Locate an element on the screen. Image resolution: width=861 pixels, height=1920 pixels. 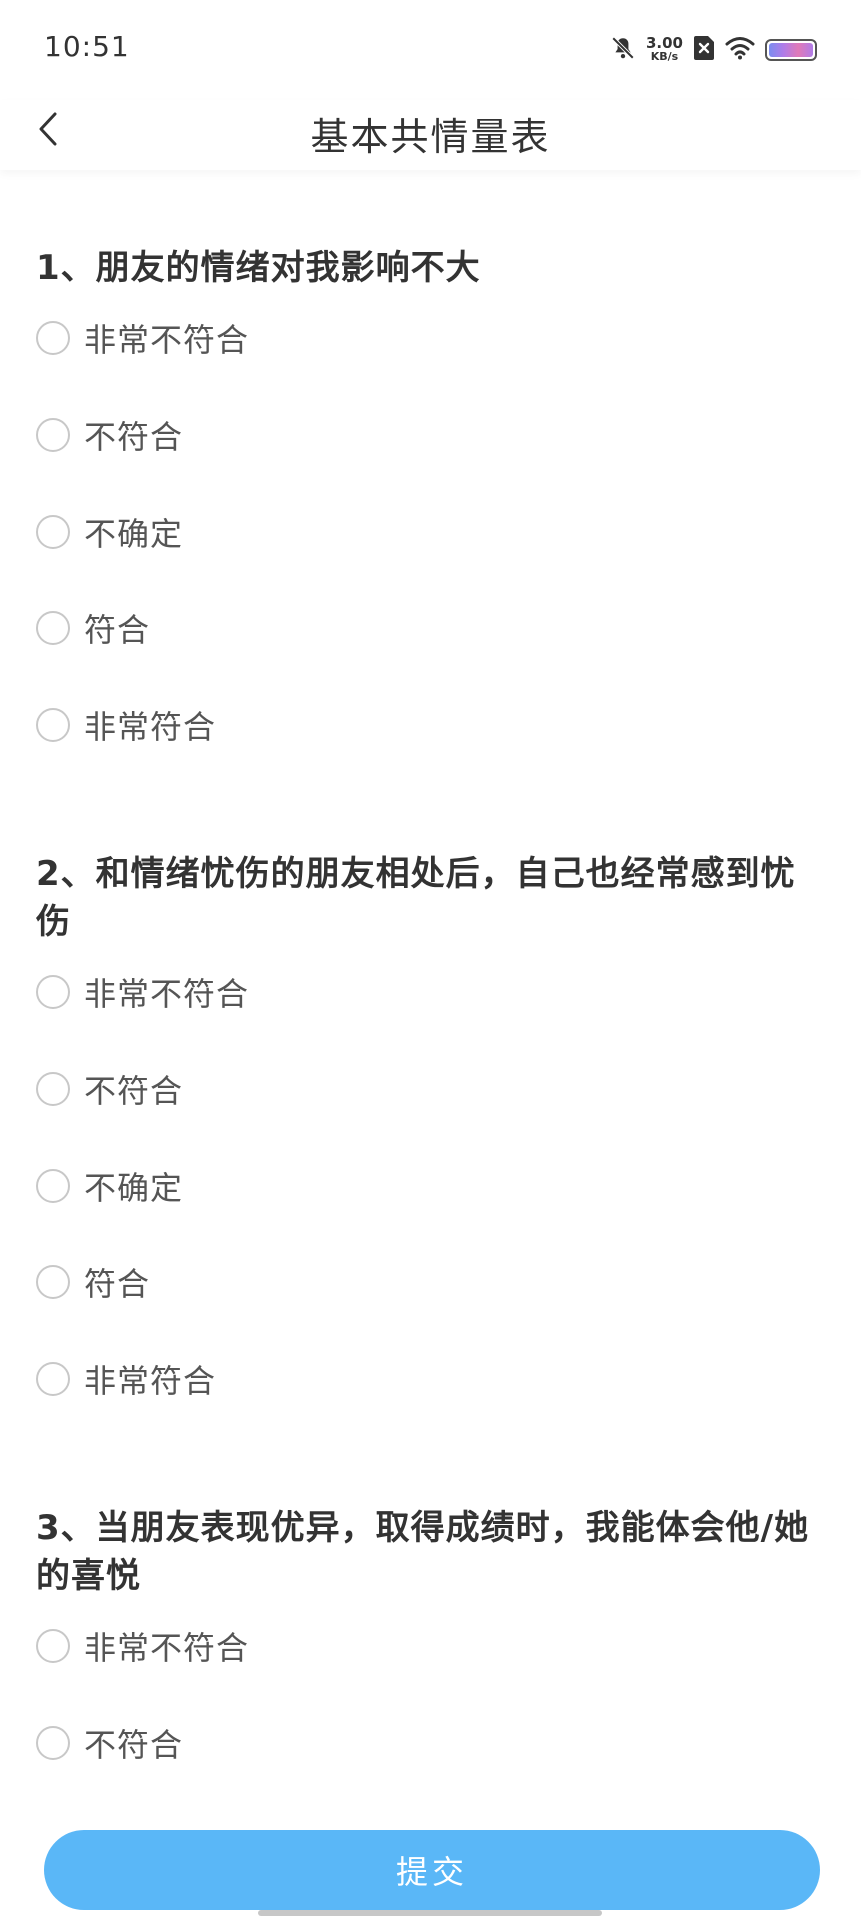
status-bar: 10:51 3.00 KB/s is located at coordinates (430, 50).